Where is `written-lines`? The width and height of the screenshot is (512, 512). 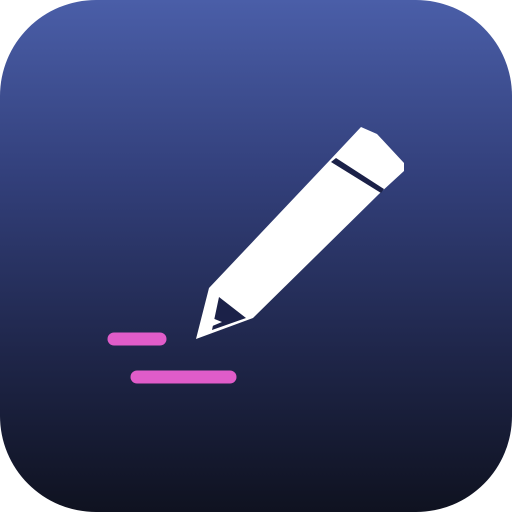 written-lines is located at coordinates (172, 358).